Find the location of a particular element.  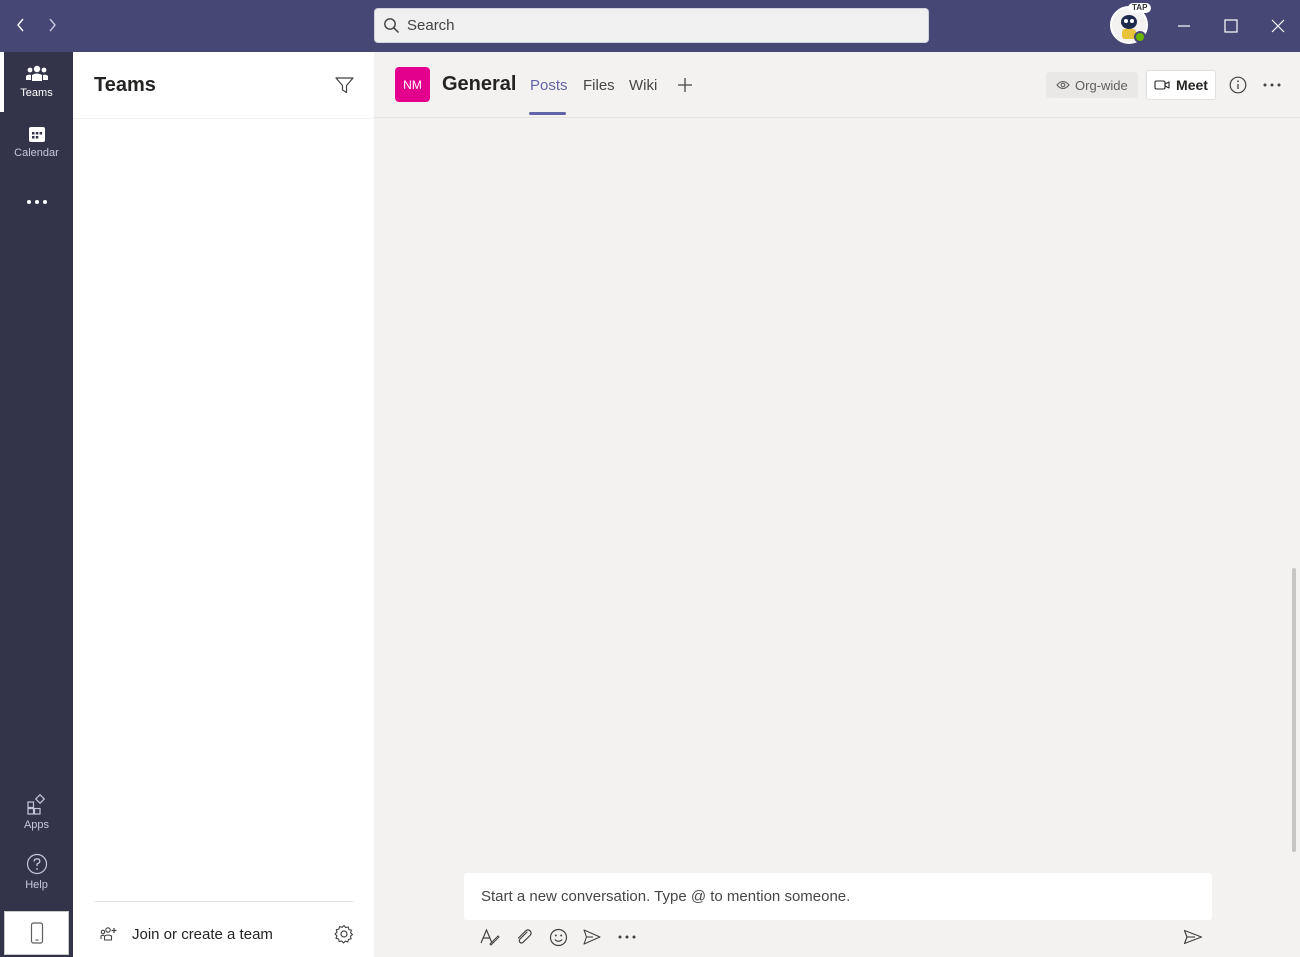

forward-button is located at coordinates (52, 25).